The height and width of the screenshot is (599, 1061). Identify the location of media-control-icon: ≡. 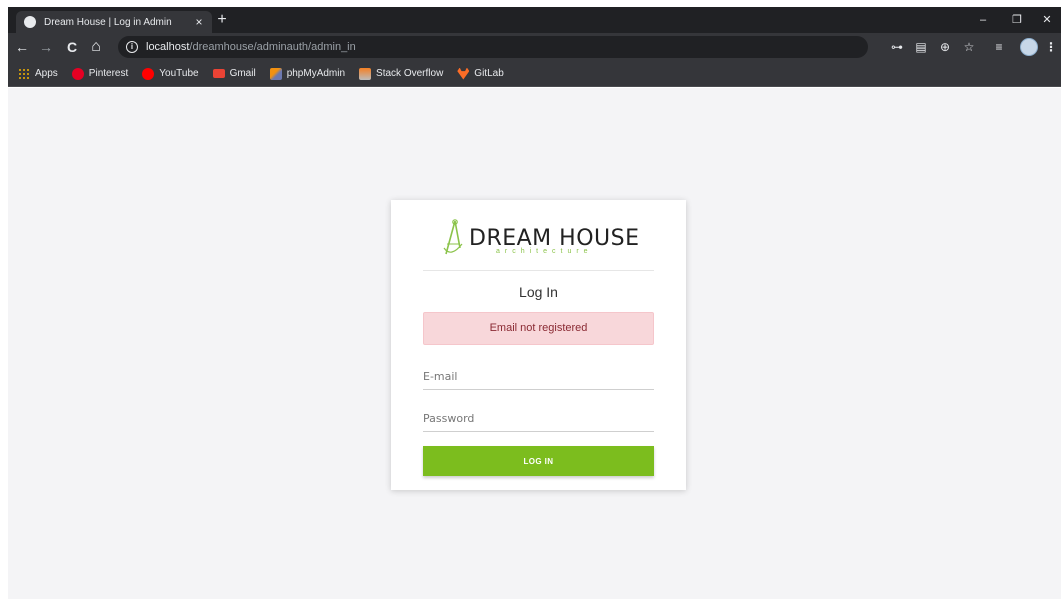
(999, 47).